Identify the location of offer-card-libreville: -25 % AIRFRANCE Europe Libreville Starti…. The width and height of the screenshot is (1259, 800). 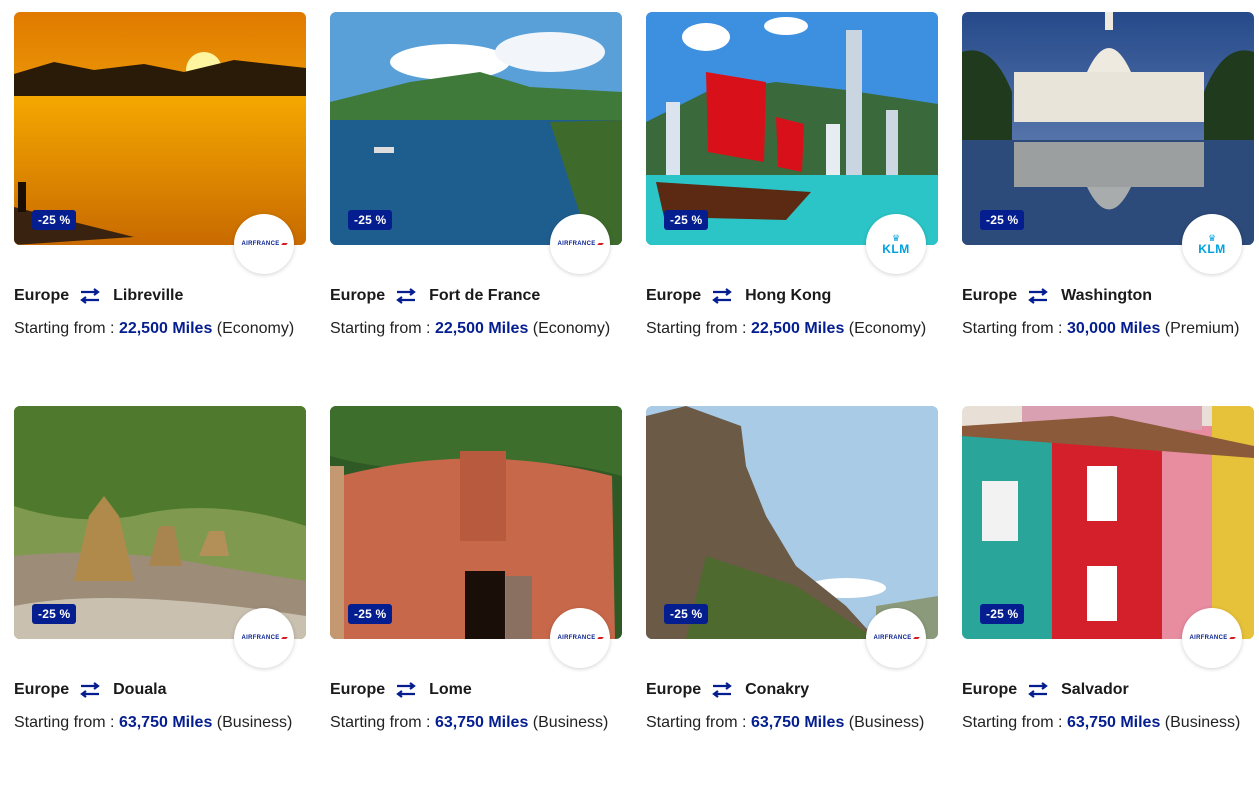
(160, 209).